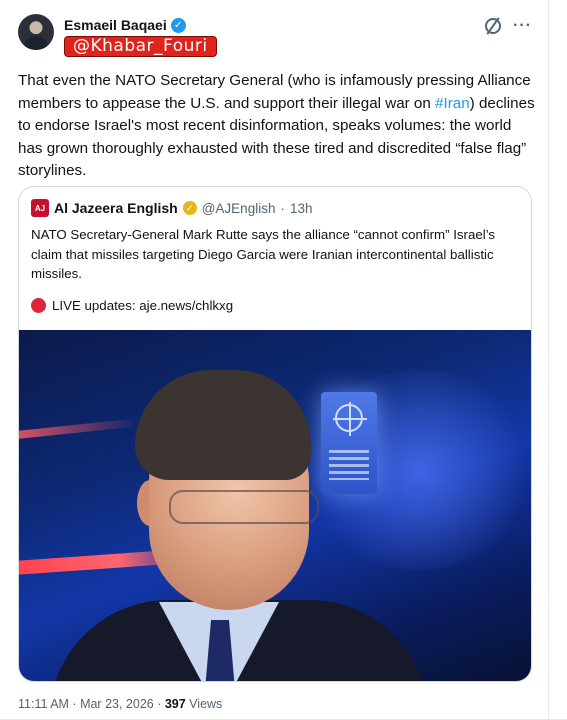 The width and height of the screenshot is (567, 720). What do you see at coordinates (238, 208) in the screenshot?
I see `quoted-handle: @AJEnglish` at bounding box center [238, 208].